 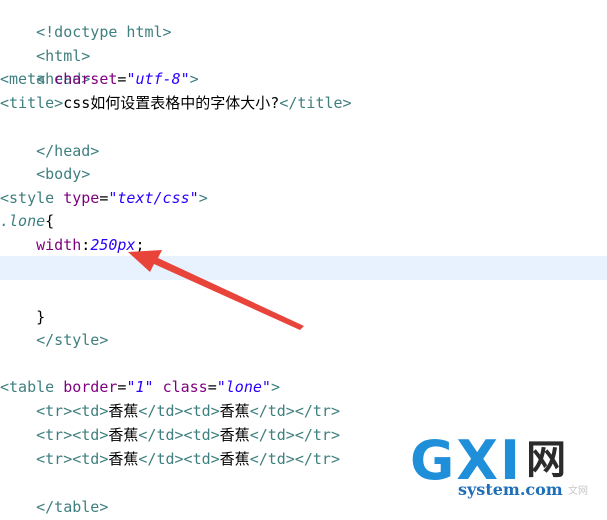 What do you see at coordinates (140, 245) in the screenshot?
I see `css-semicolon: ;` at bounding box center [140, 245].